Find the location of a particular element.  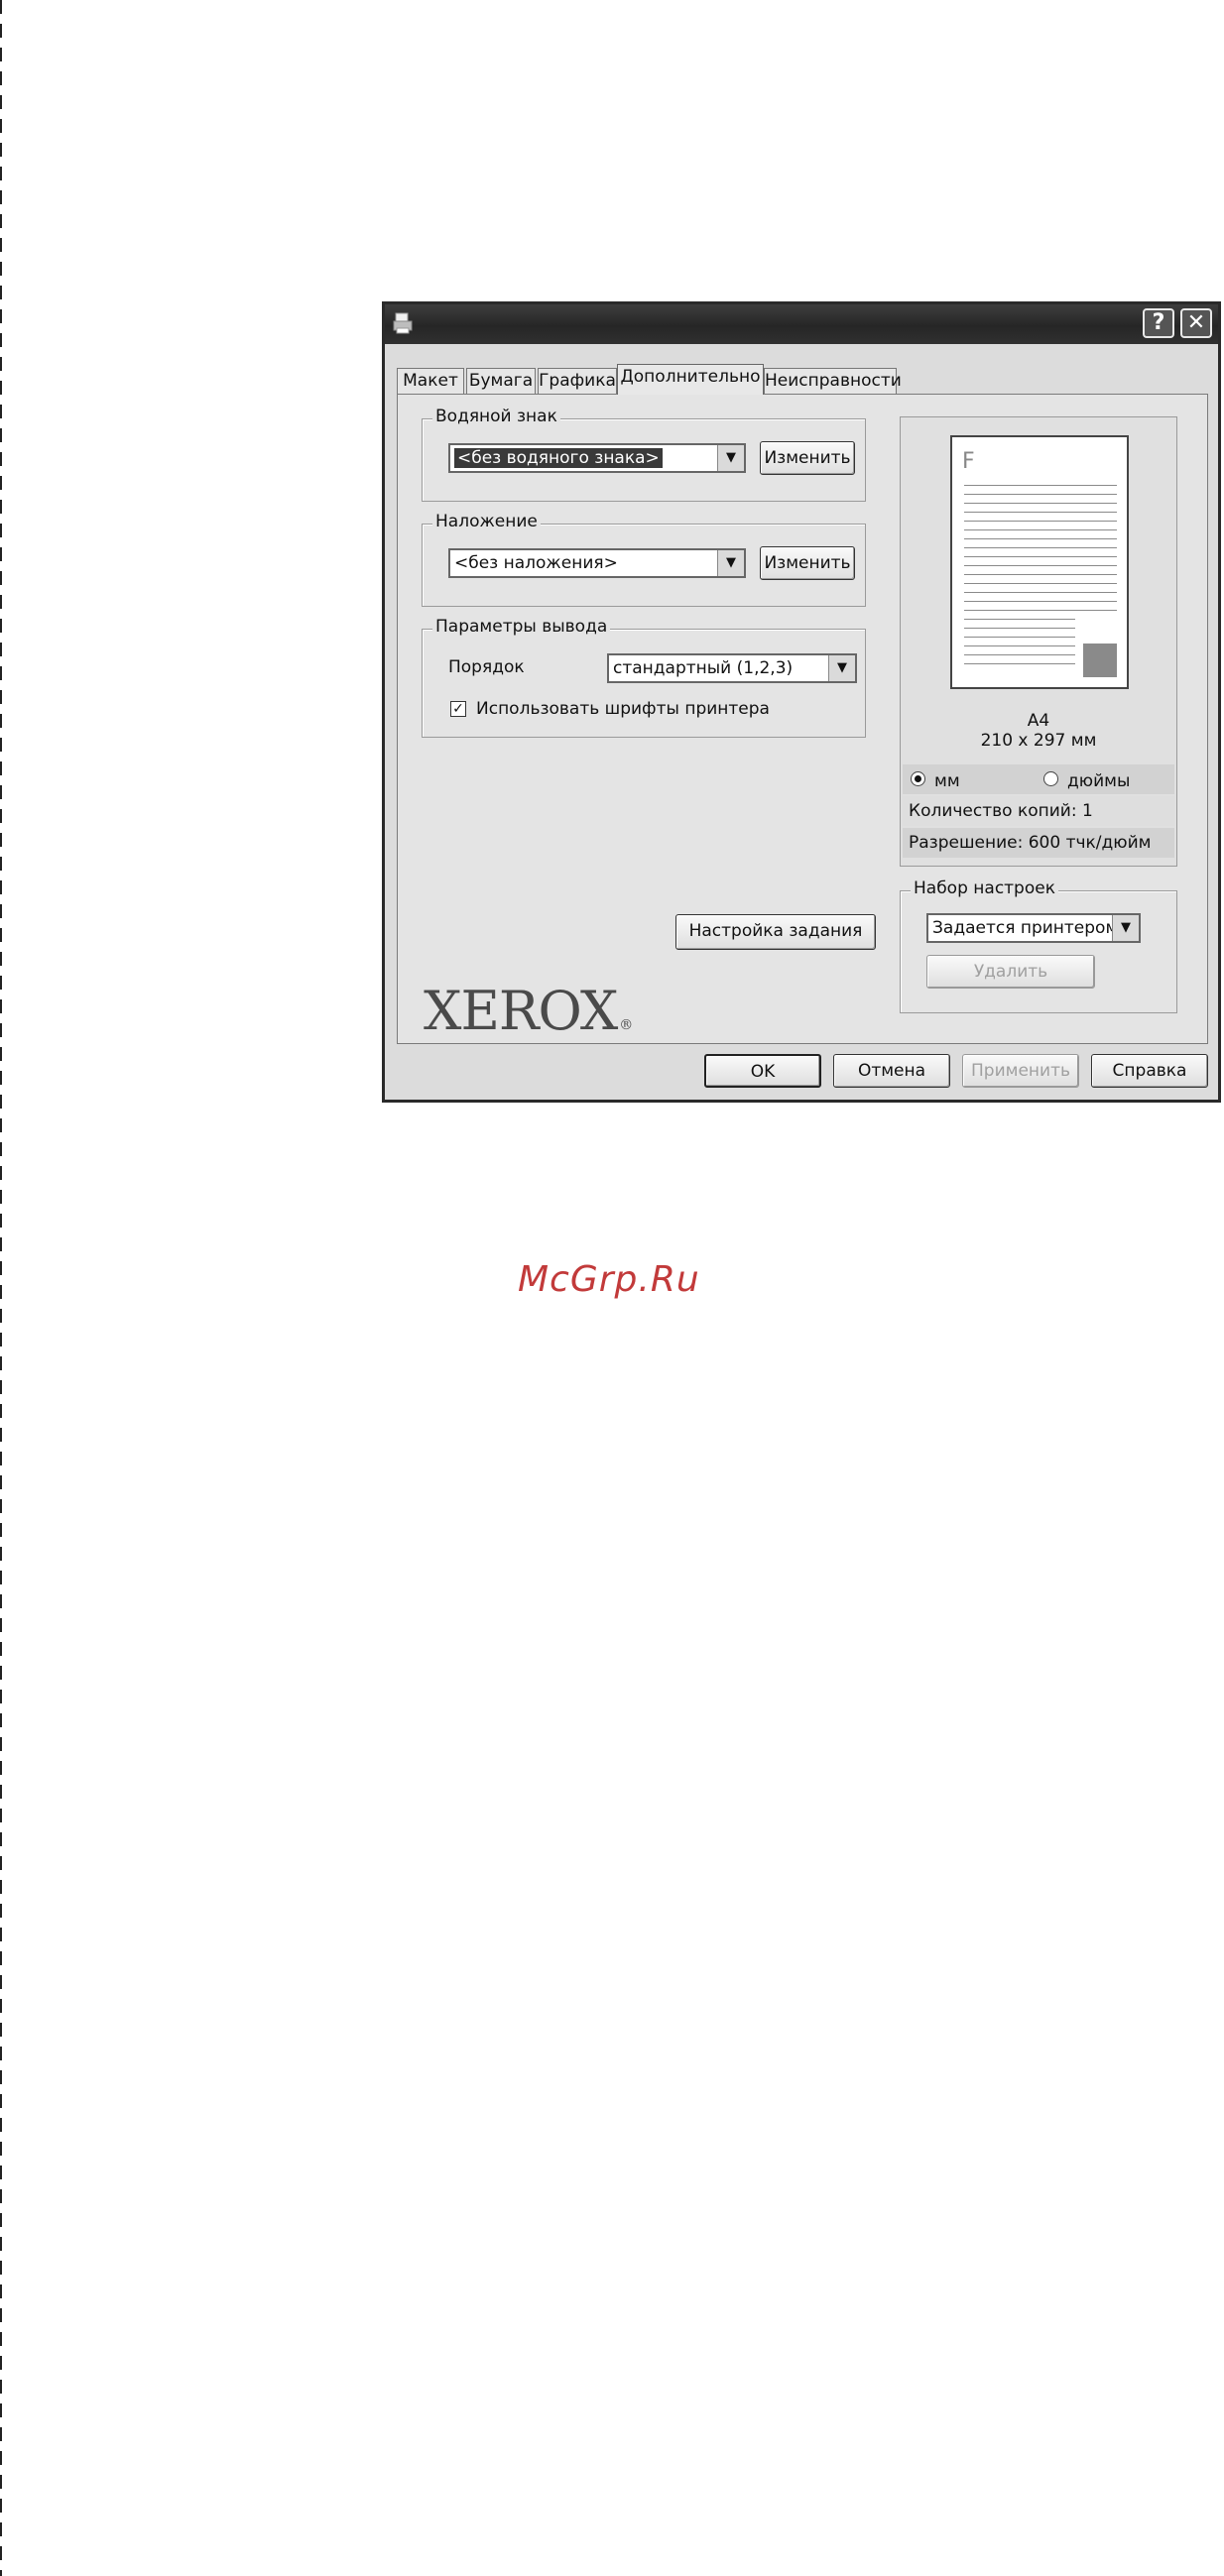

order-select: стандартный (1,2,3) ▼ is located at coordinates (732, 668).